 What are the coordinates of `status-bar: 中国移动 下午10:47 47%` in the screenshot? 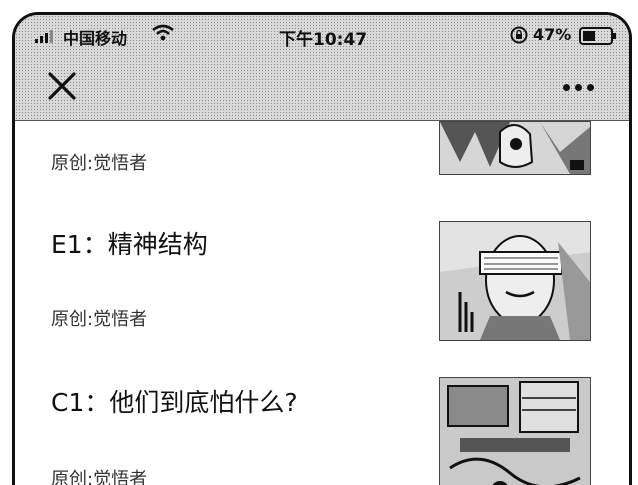 It's located at (322, 36).